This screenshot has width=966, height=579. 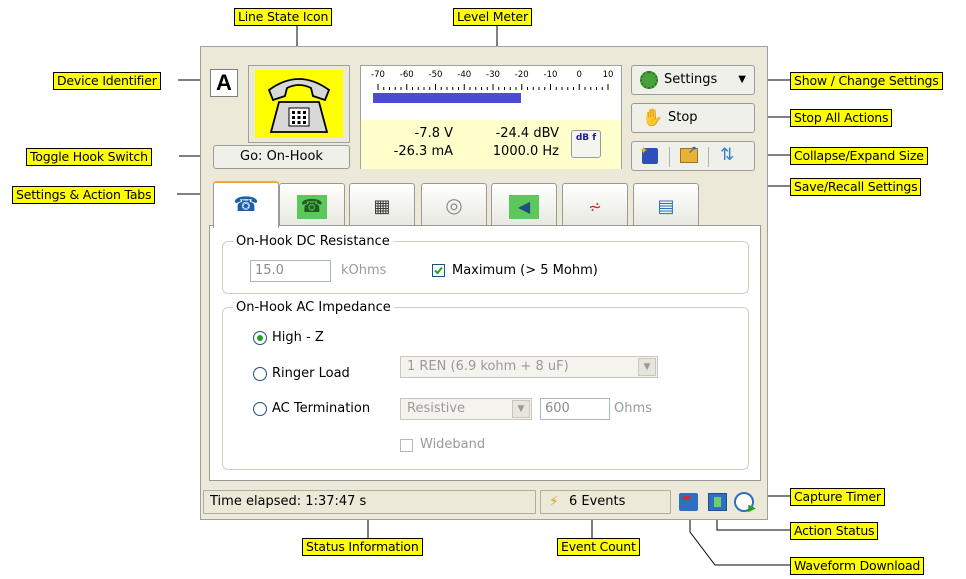 I want to click on status-bar: Time elapsed: 1:37:47 s ⚡ 6 Events ▰ ▶, so click(x=484, y=502).